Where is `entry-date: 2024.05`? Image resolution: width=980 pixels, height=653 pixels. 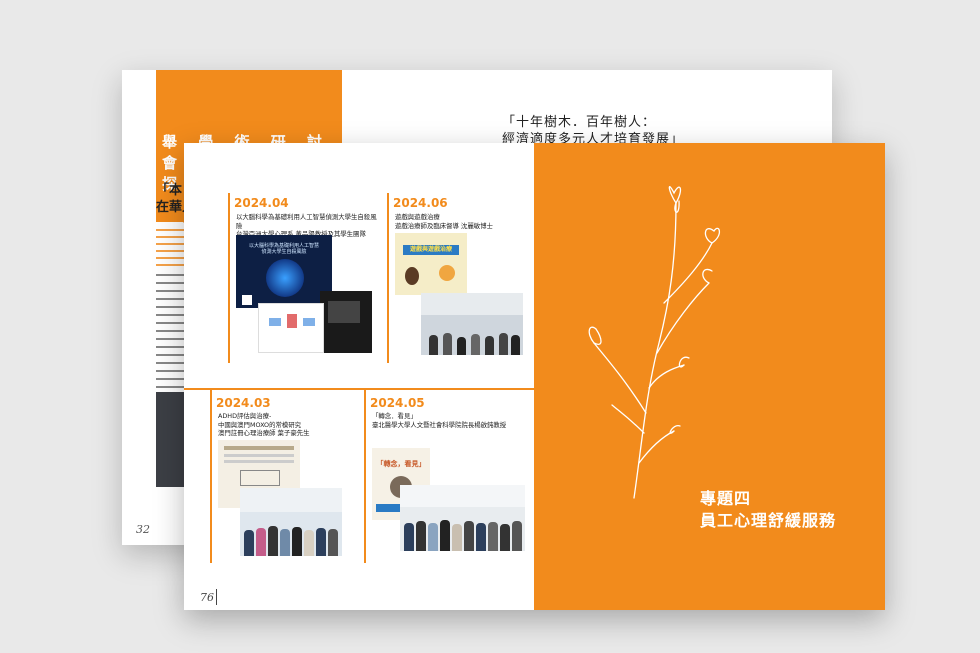 entry-date: 2024.05 is located at coordinates (397, 403).